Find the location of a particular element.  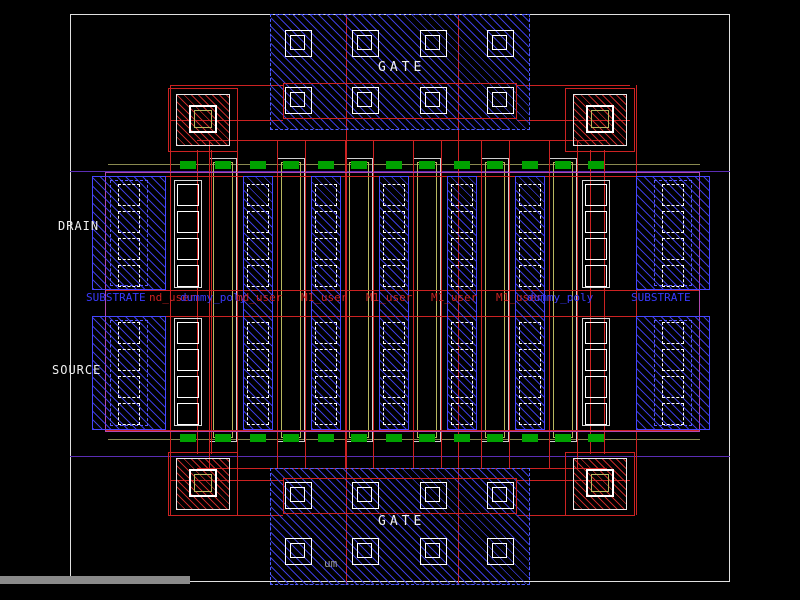

net-label-0: SUBSTRATE is located at coordinates (116, 297).